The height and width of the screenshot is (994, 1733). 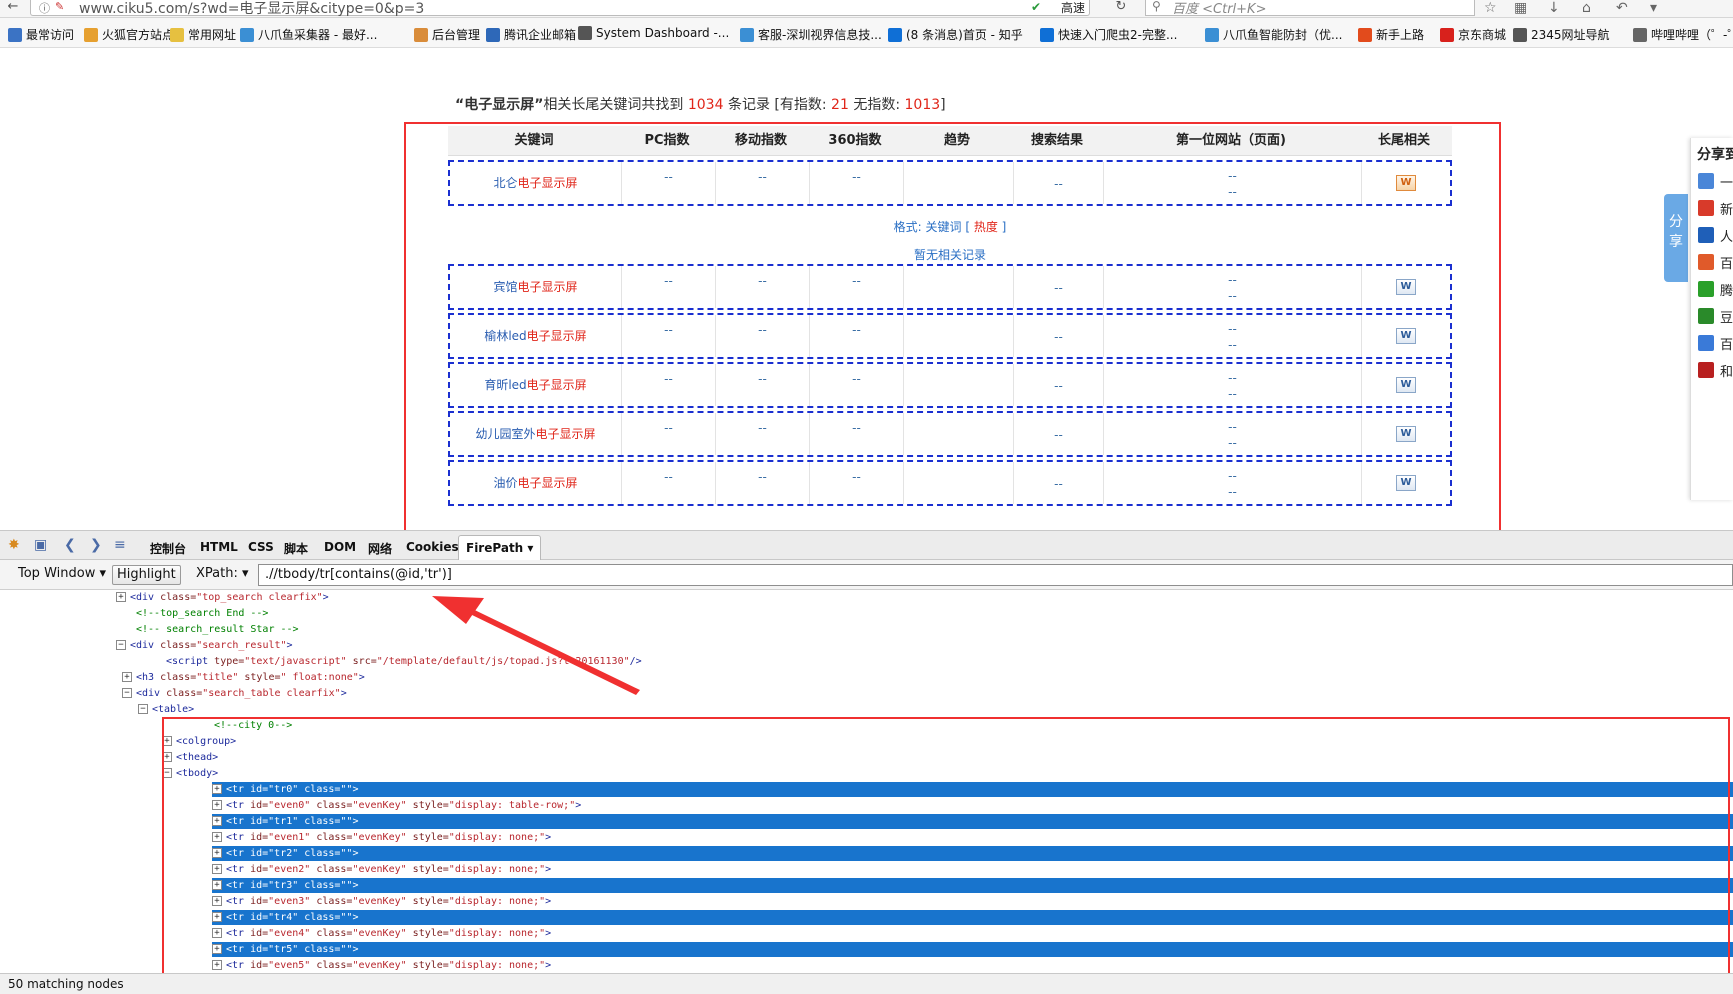 What do you see at coordinates (1683, 34) in the screenshot?
I see `bookmark-item: 哔哩哔哩（゜-゜）` at bounding box center [1683, 34].